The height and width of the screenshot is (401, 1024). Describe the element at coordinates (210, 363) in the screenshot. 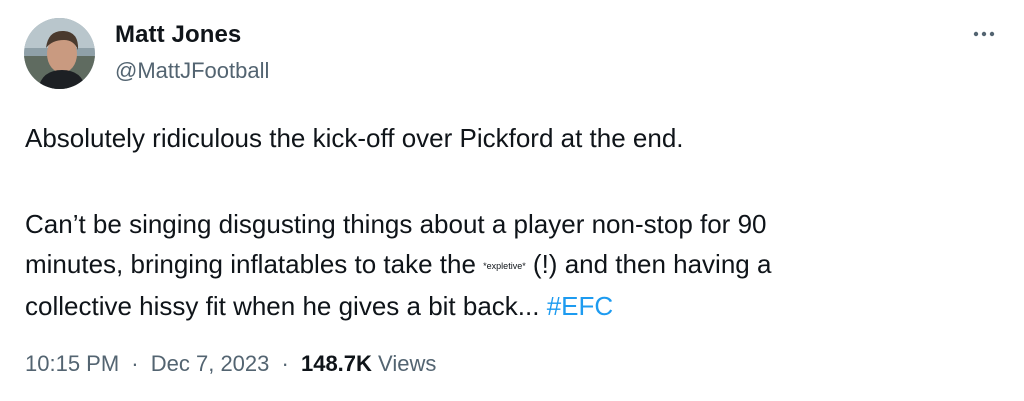

I see `tweet-date: Dec 7, 2023` at that location.